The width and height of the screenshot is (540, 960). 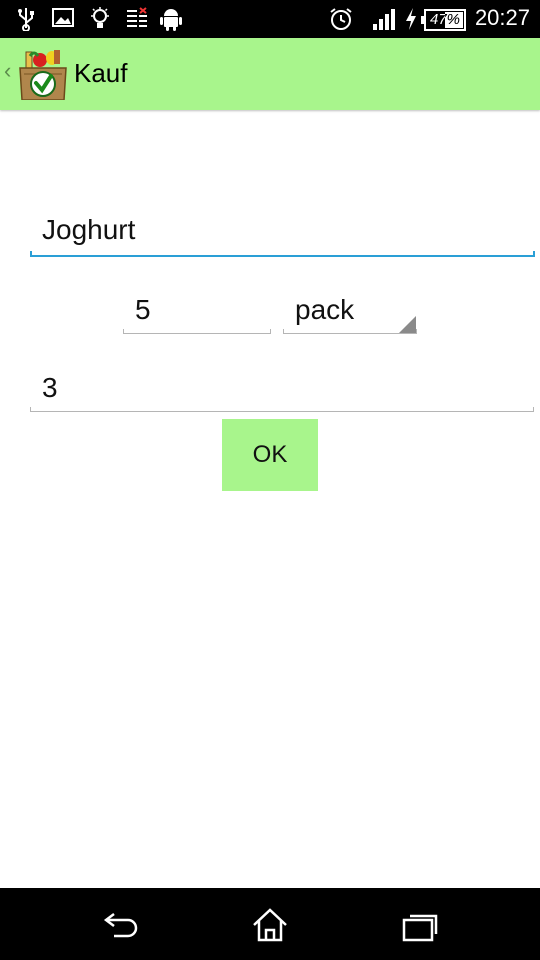 What do you see at coordinates (270, 74) in the screenshot?
I see `action-bar: ‹ Kauf` at bounding box center [270, 74].